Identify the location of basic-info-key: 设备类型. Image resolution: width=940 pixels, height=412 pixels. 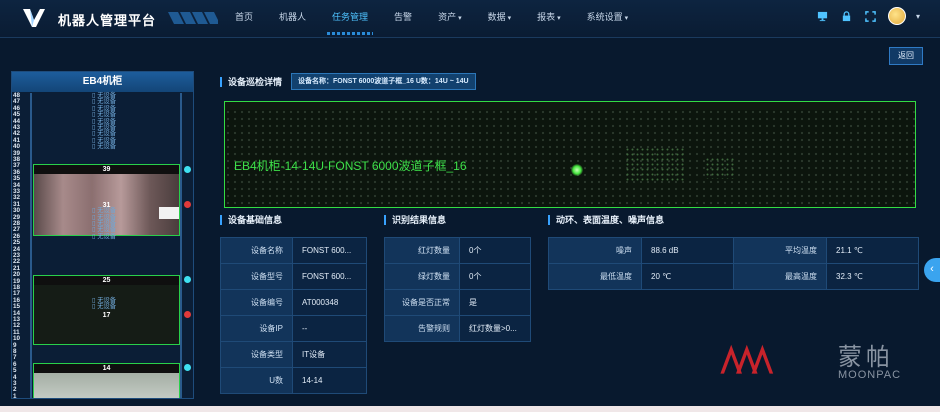
(256, 354).